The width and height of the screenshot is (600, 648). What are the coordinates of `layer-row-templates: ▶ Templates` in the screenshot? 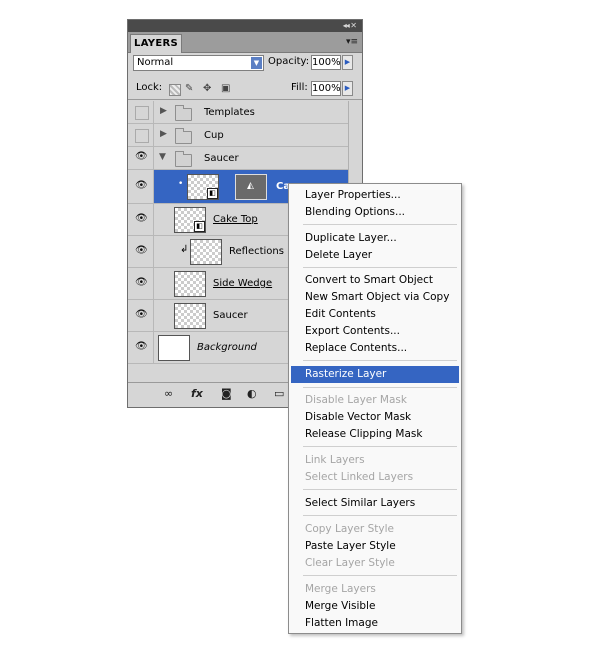 It's located at (238, 112).